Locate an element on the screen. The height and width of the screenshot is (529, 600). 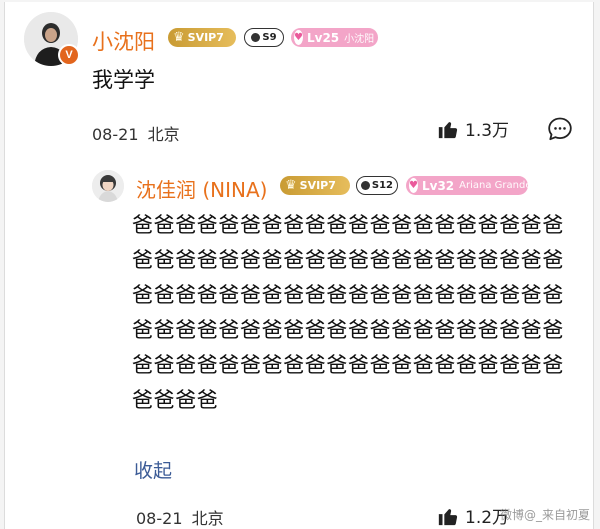
level-number: Lv32 is located at coordinates (438, 185).